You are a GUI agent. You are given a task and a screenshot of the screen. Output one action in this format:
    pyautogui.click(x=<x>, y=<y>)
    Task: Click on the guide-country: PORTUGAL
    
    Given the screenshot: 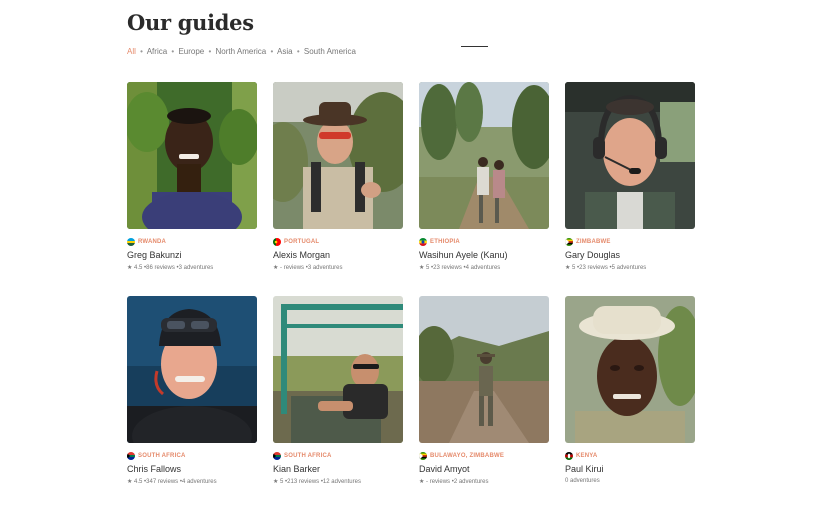 What is the action you would take?
    pyautogui.click(x=302, y=241)
    